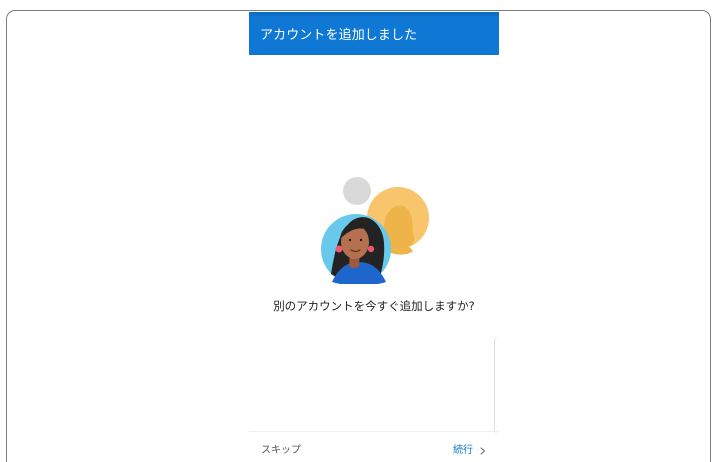 This screenshot has height=462, width=715. I want to click on skip-button: スキップ, so click(281, 451).